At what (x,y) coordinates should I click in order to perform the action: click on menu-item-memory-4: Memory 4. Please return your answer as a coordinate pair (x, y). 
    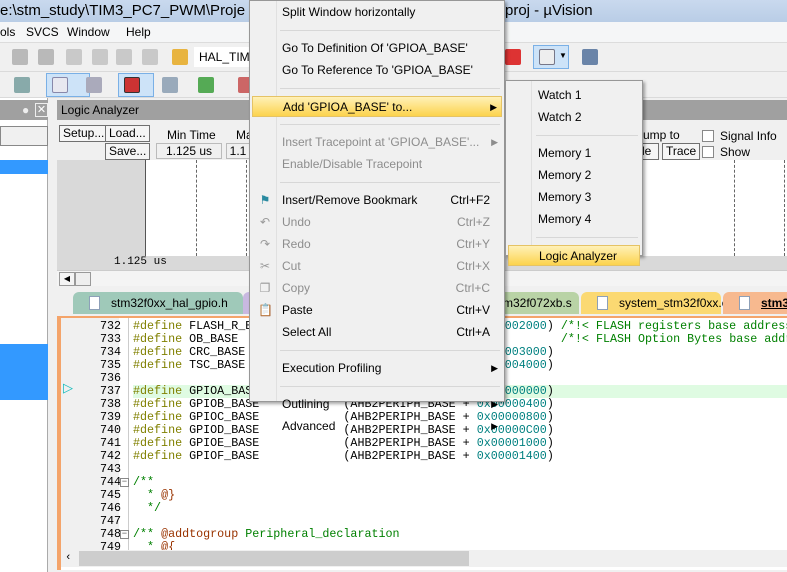
    Looking at the image, I should click on (574, 219).